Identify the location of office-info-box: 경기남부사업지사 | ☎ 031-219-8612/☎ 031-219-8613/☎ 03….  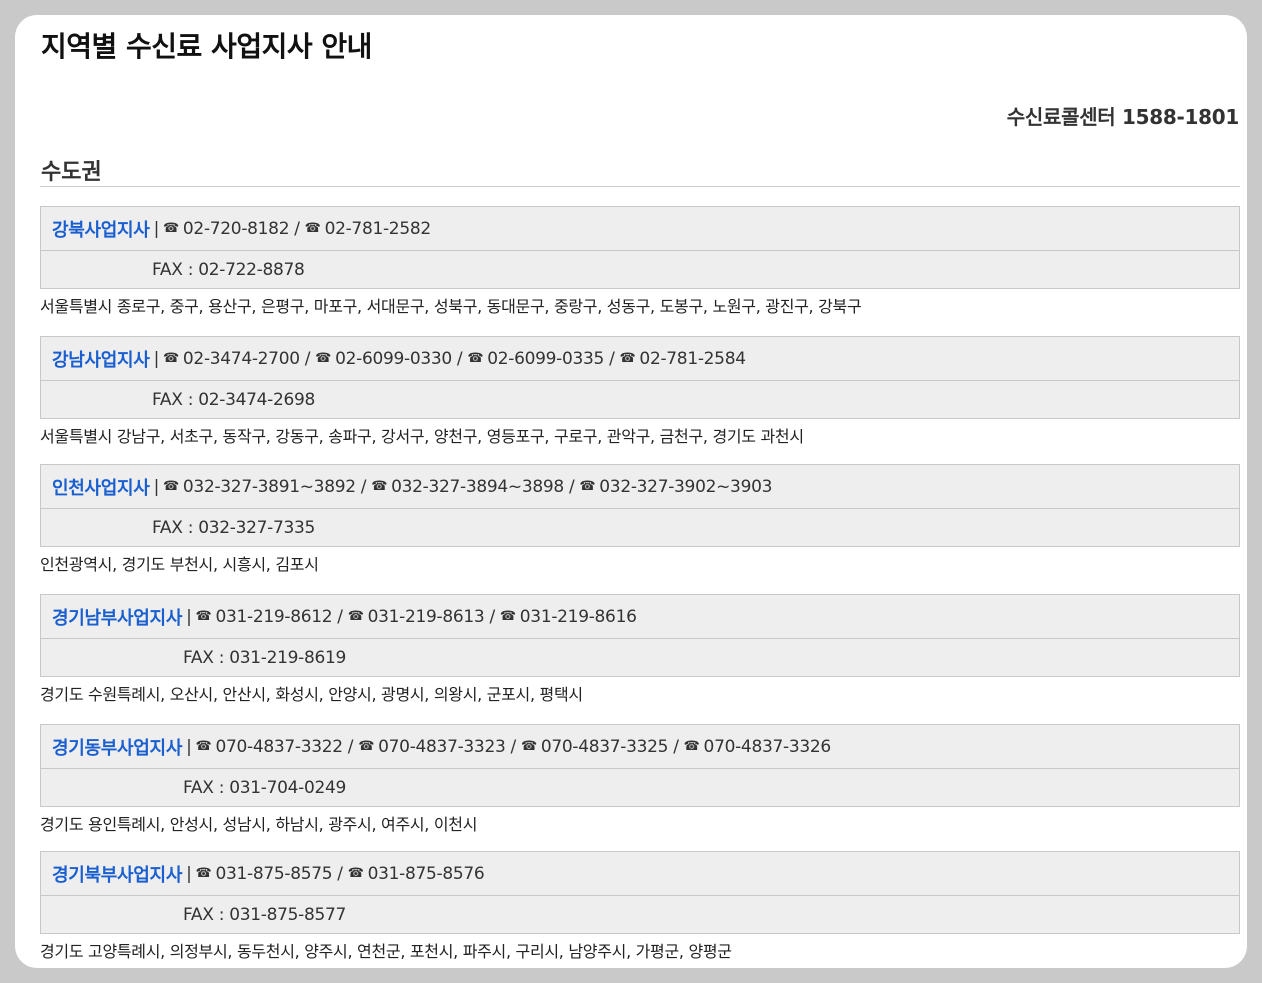
(640, 635).